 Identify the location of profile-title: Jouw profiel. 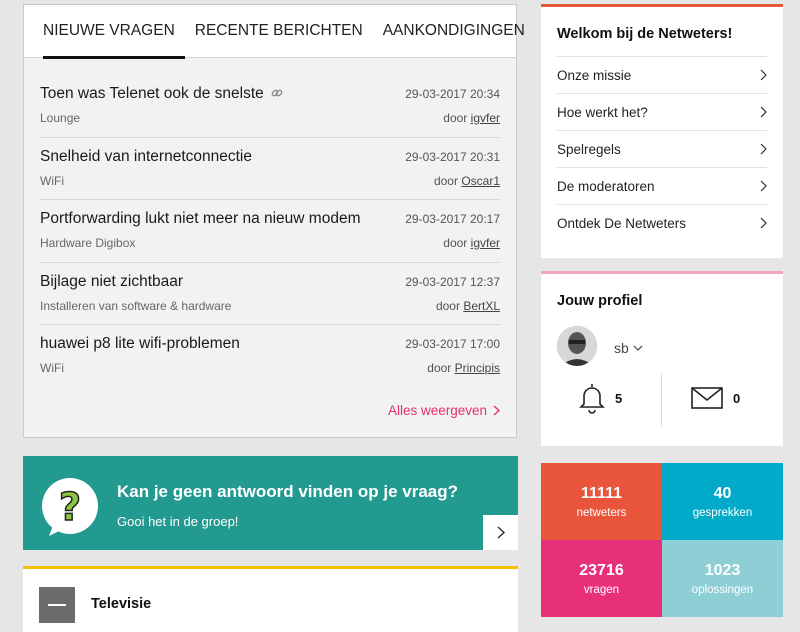
(600, 301).